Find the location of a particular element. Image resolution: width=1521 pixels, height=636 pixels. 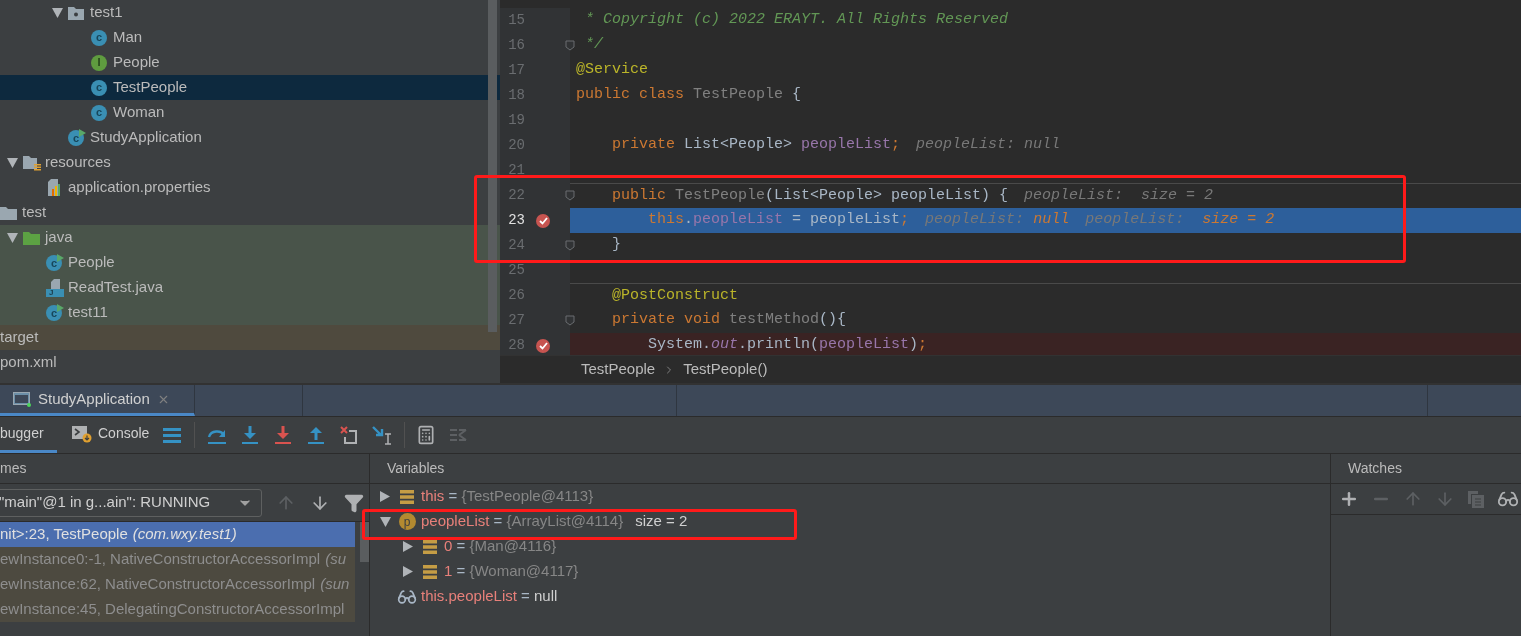

code-line: } is located at coordinates (616, 245).